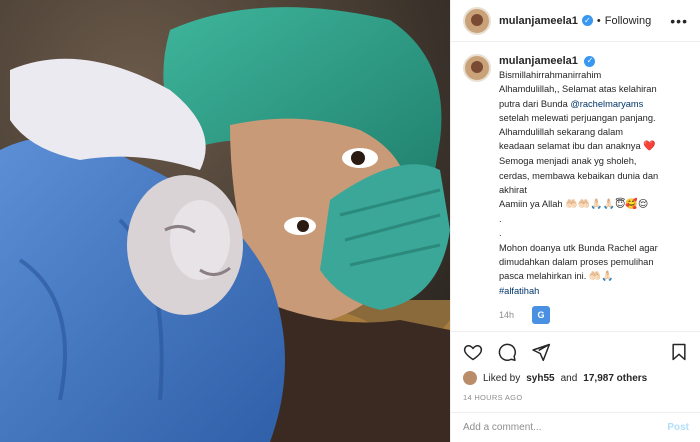 The width and height of the screenshot is (700, 442). Describe the element at coordinates (578, 247) in the screenshot. I see `caption-line: Mohon doanya utk Bunda Rachel agar` at that location.